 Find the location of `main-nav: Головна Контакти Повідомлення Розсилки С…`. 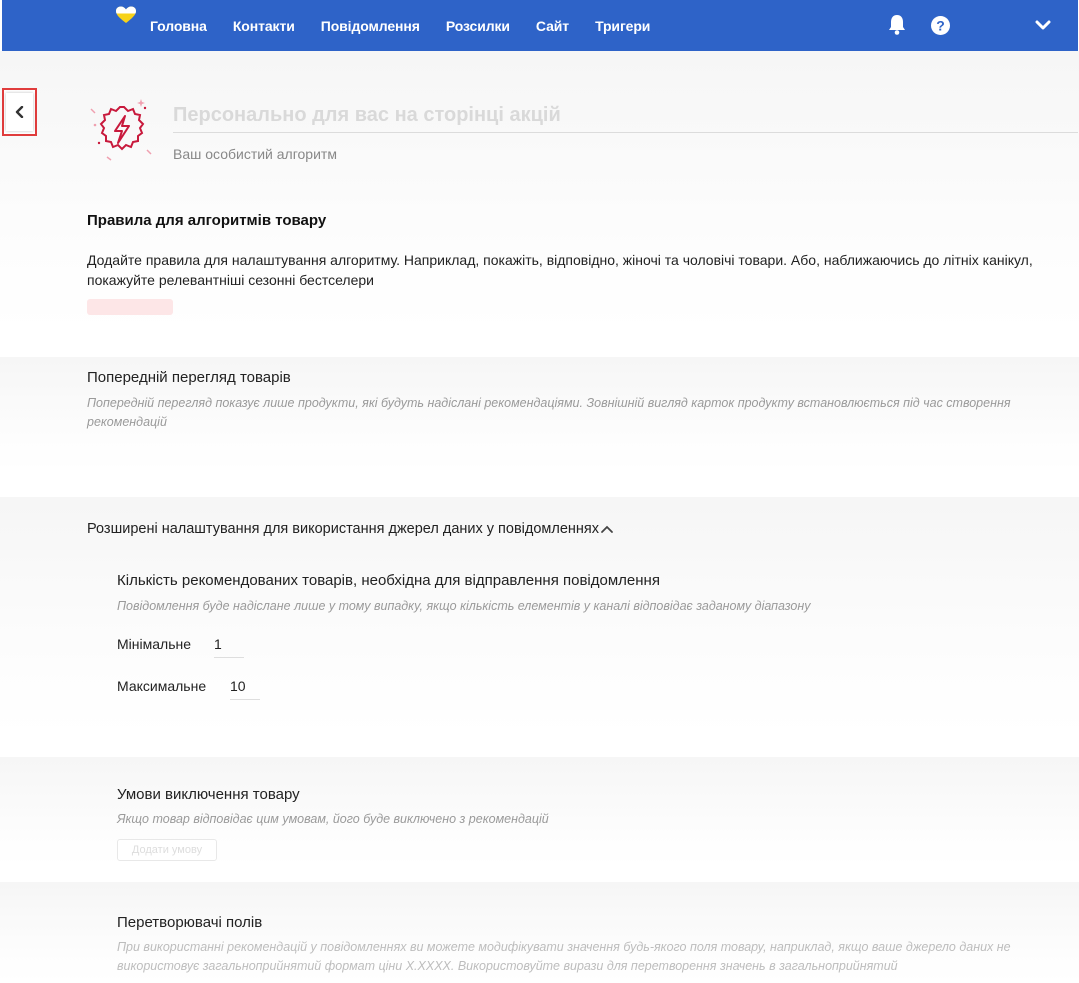

main-nav: Головна Контакти Повідомлення Розсилки С… is located at coordinates (413, 25).